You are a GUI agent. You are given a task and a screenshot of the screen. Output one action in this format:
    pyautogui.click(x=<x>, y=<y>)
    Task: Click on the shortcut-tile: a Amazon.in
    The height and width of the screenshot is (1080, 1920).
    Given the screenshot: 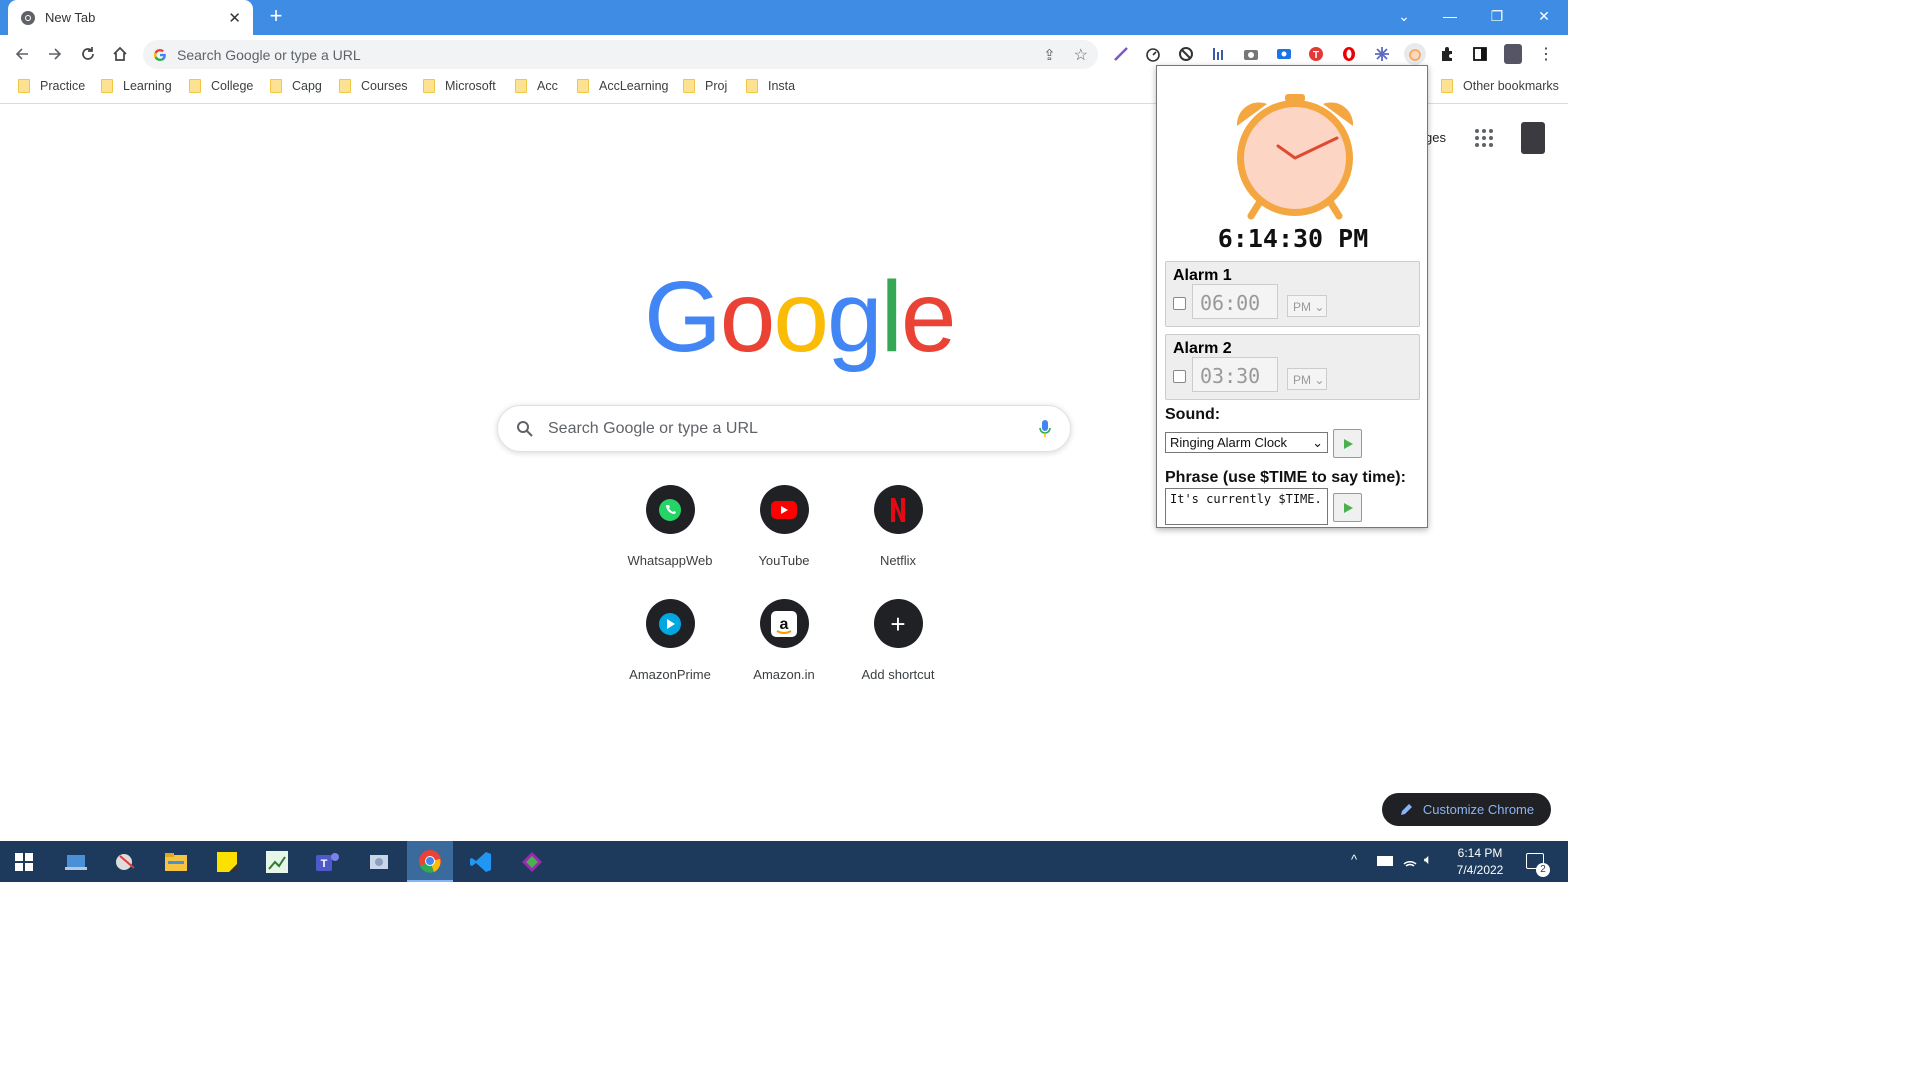 What is the action you would take?
    pyautogui.click(x=784, y=654)
    